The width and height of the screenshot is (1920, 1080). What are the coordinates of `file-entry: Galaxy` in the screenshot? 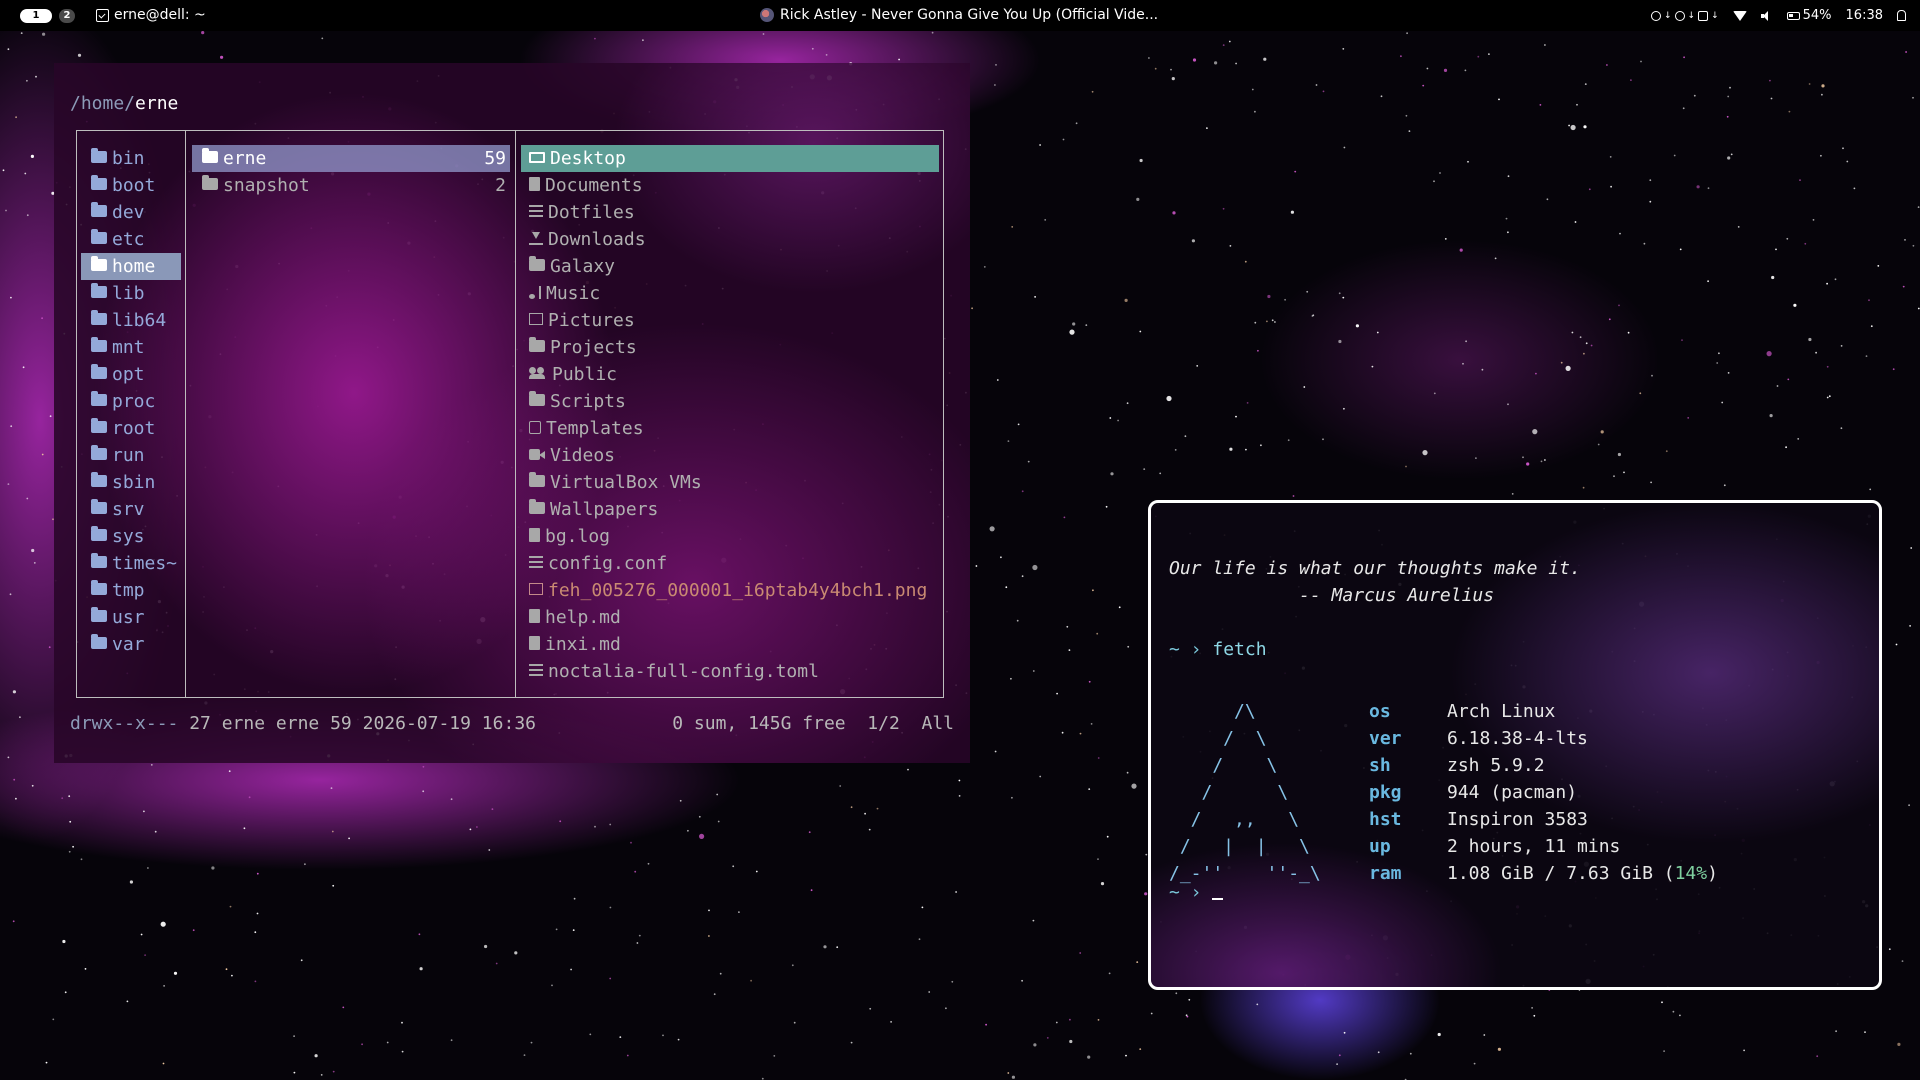 It's located at (730, 266).